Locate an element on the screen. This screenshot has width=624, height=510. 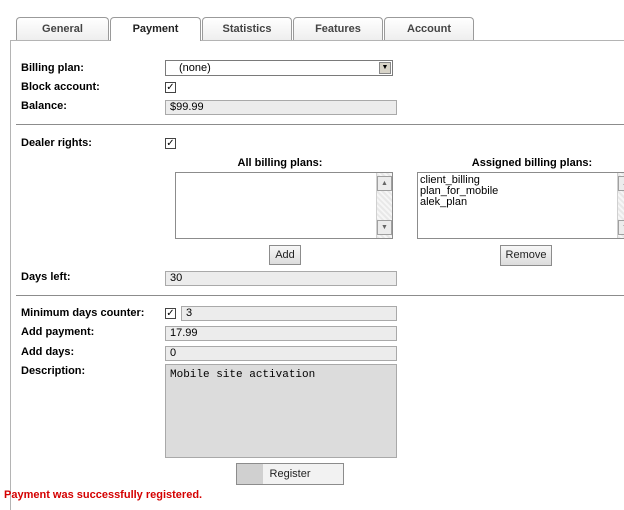
add-days-label: Add days: is located at coordinates (48, 352).